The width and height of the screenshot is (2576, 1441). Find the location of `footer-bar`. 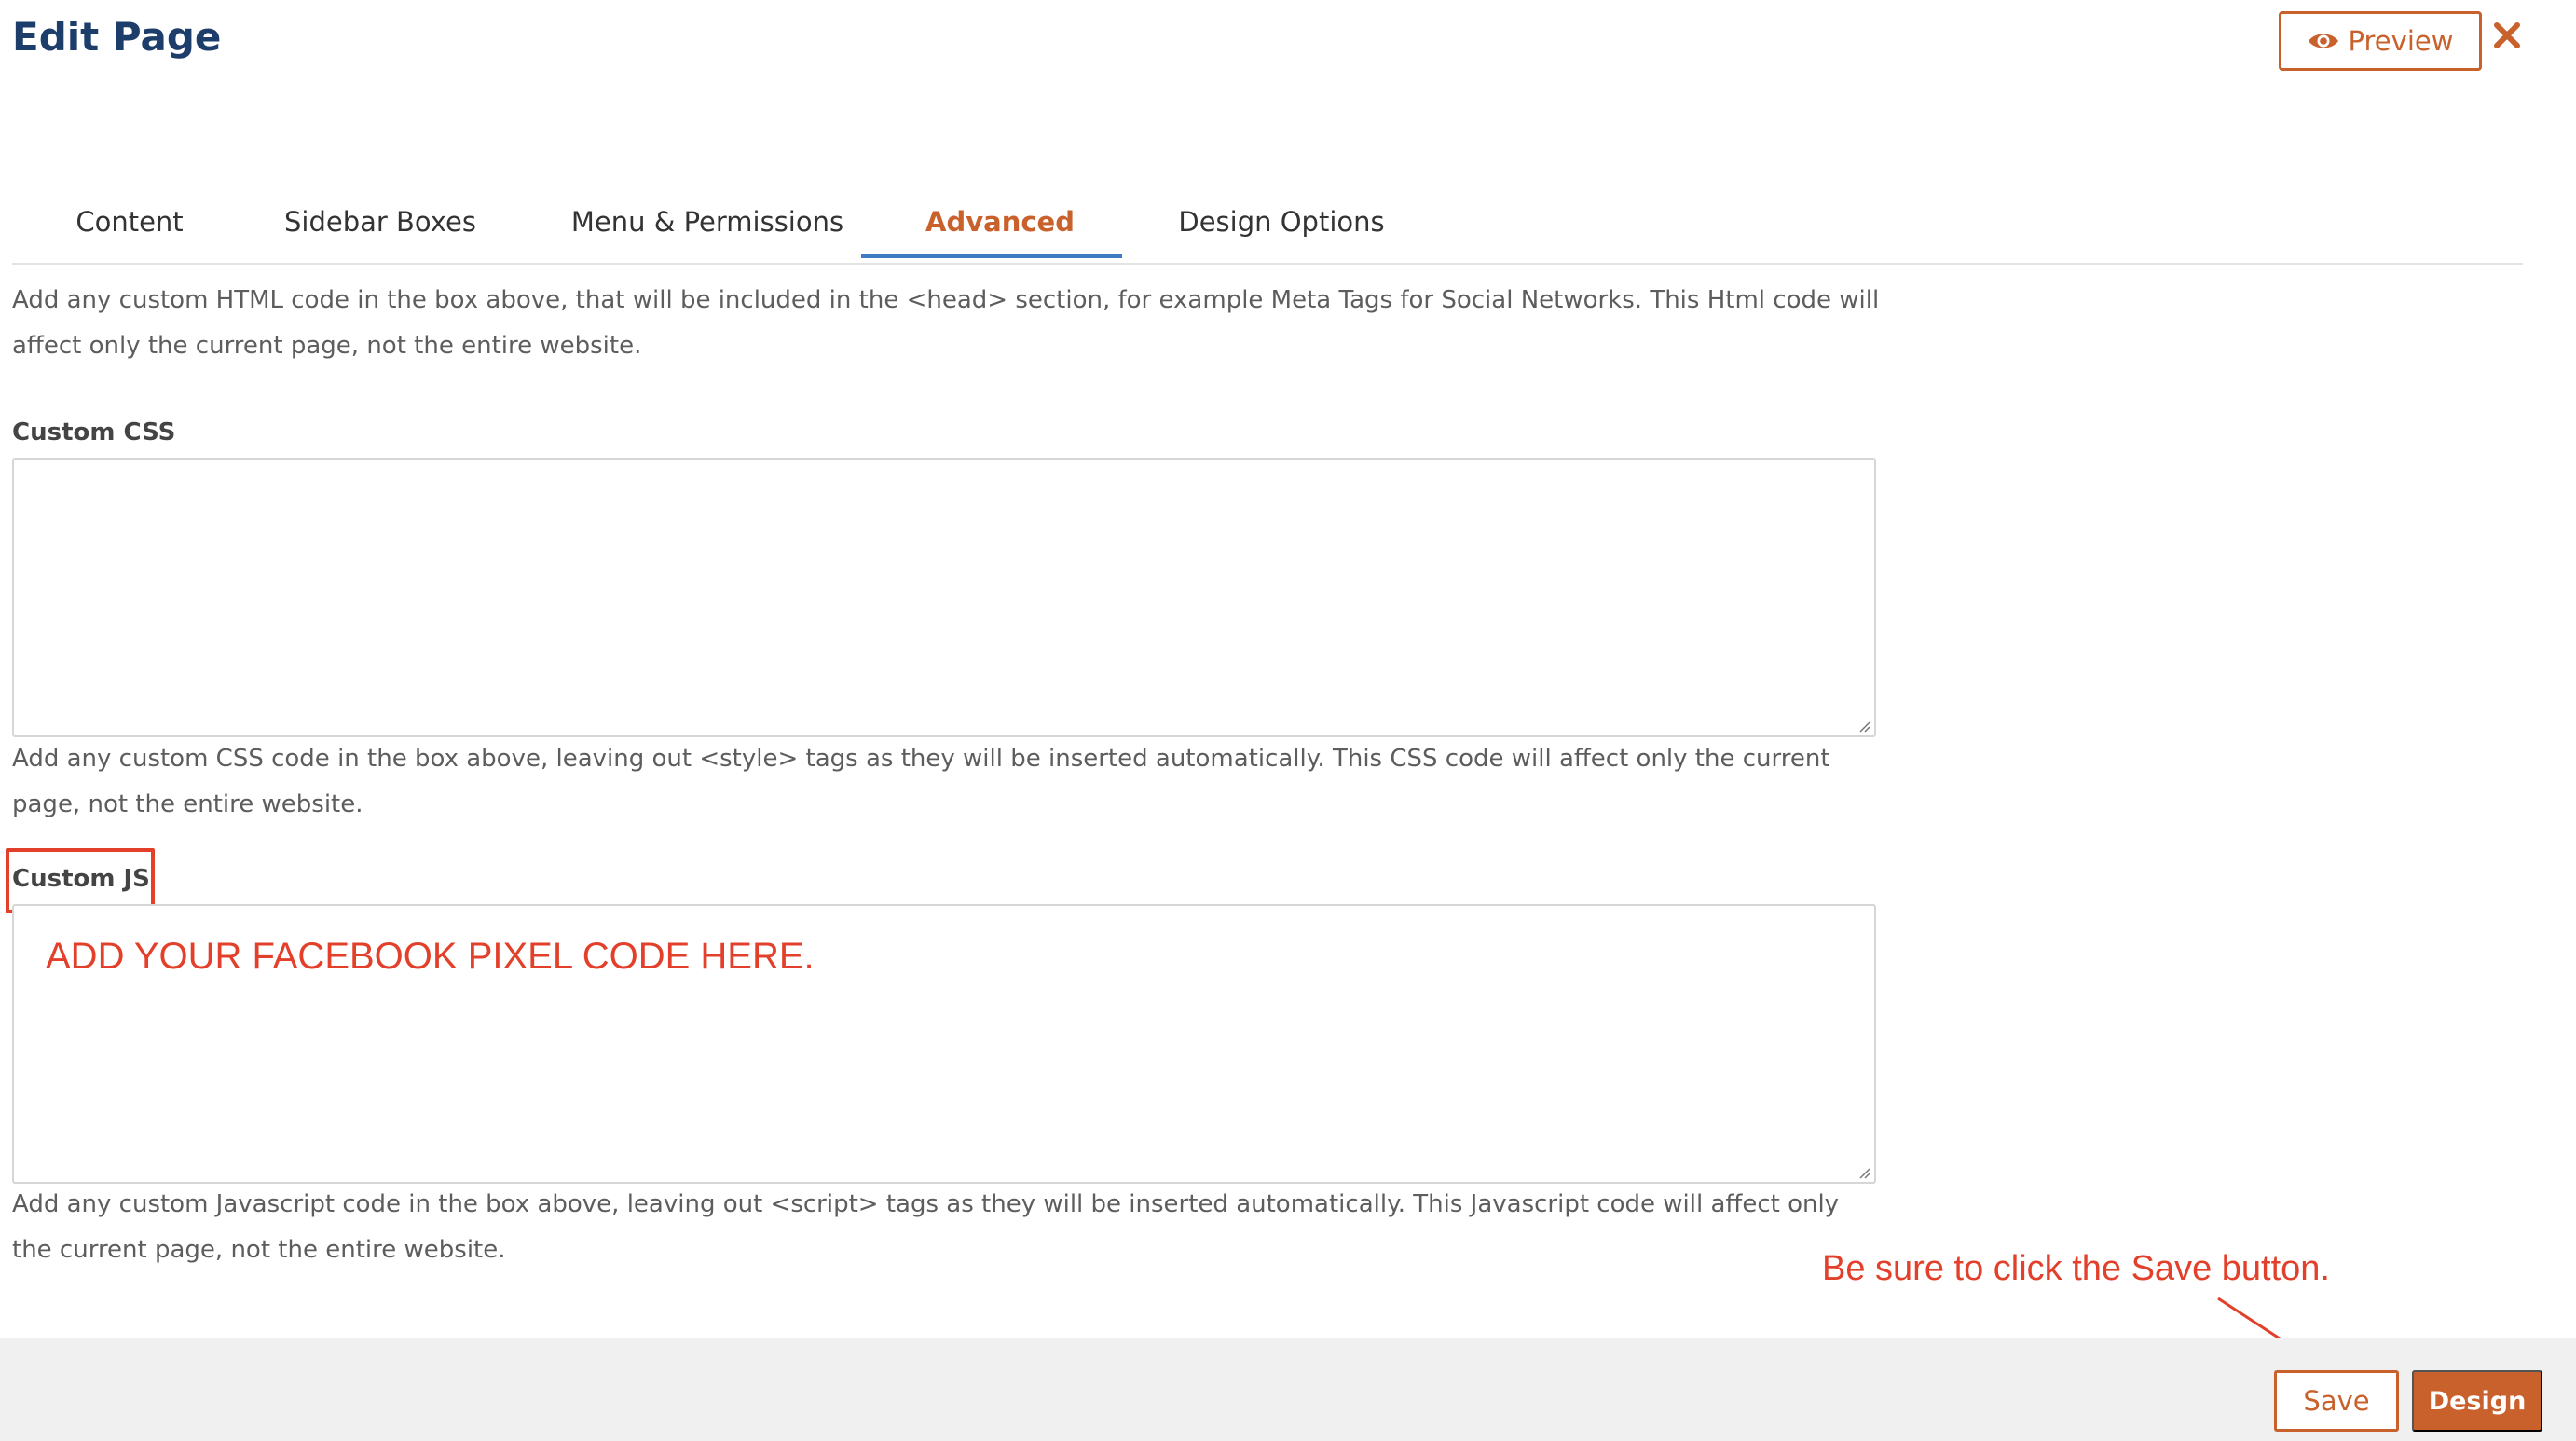

footer-bar is located at coordinates (1288, 1389).